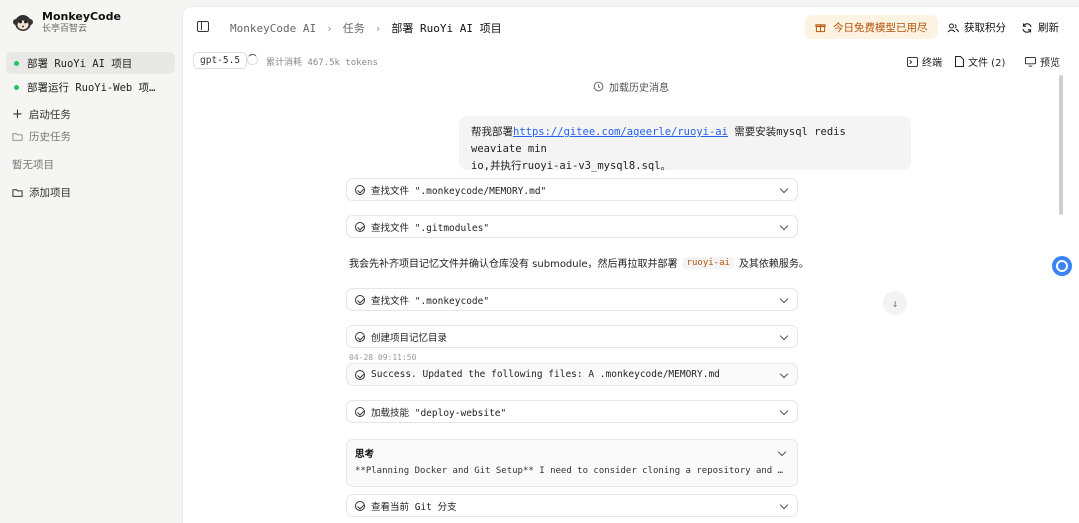 The height and width of the screenshot is (523, 1079). What do you see at coordinates (50, 137) in the screenshot?
I see `history-tasks-label: 历史任务` at bounding box center [50, 137].